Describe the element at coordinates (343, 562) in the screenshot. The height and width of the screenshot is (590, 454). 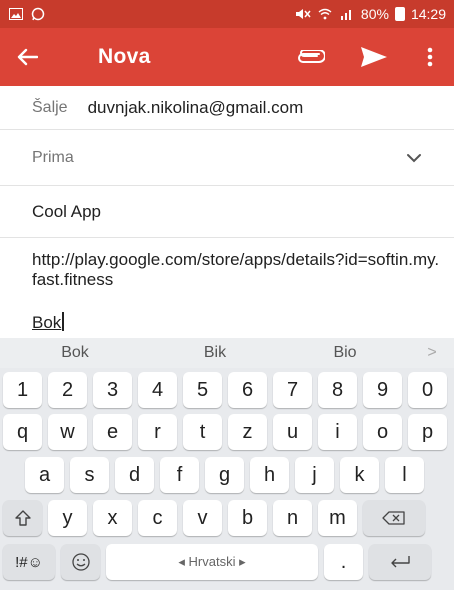
I see `period-key: .` at that location.